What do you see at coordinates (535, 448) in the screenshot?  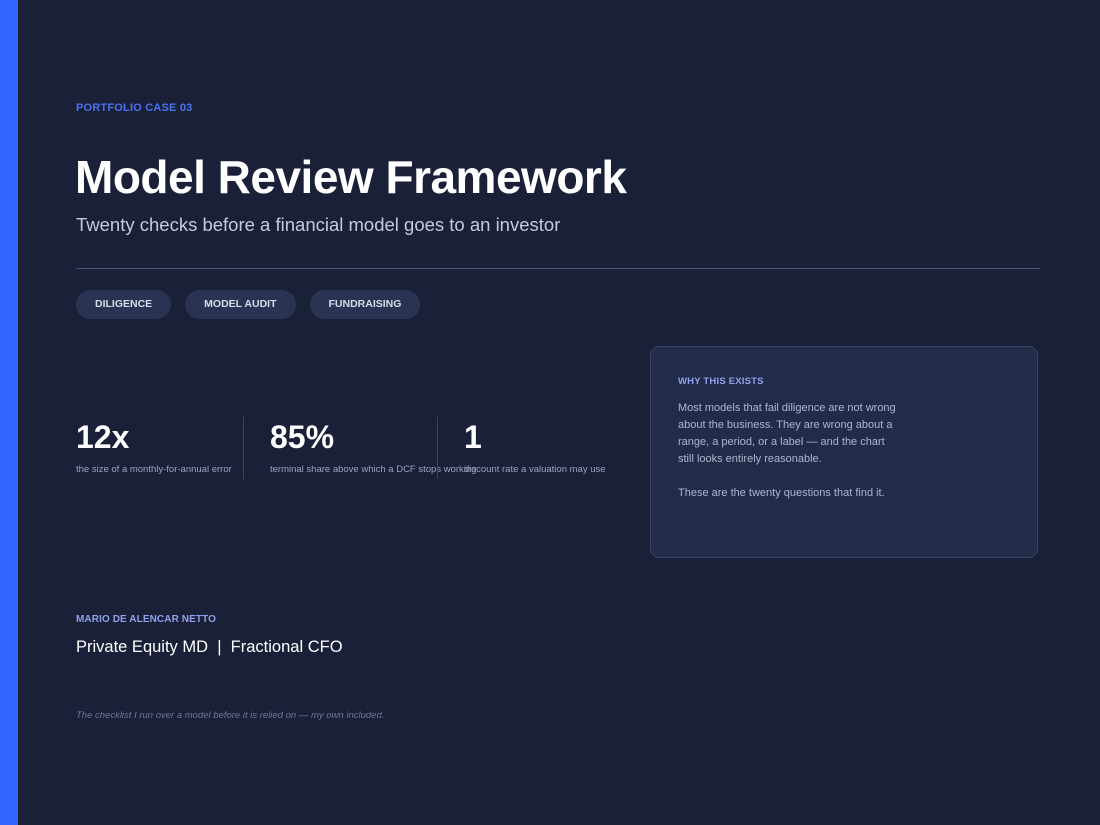 I see `stat-block: 1 discount rate a valuation may use` at bounding box center [535, 448].